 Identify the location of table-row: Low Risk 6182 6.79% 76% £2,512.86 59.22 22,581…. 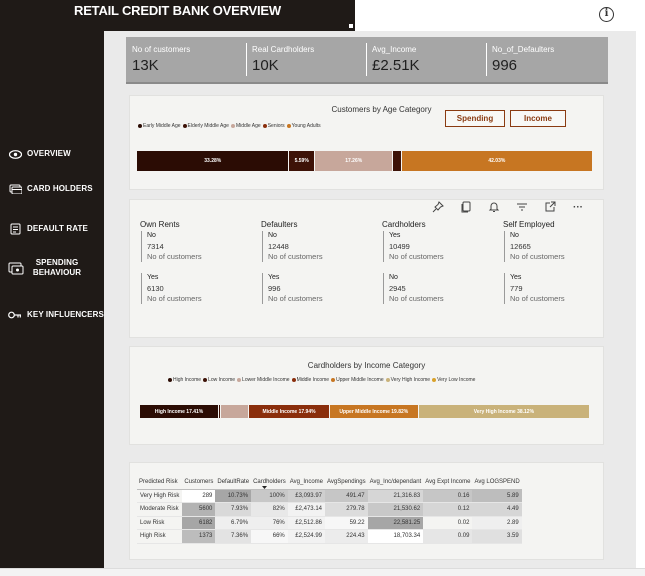
(329, 523).